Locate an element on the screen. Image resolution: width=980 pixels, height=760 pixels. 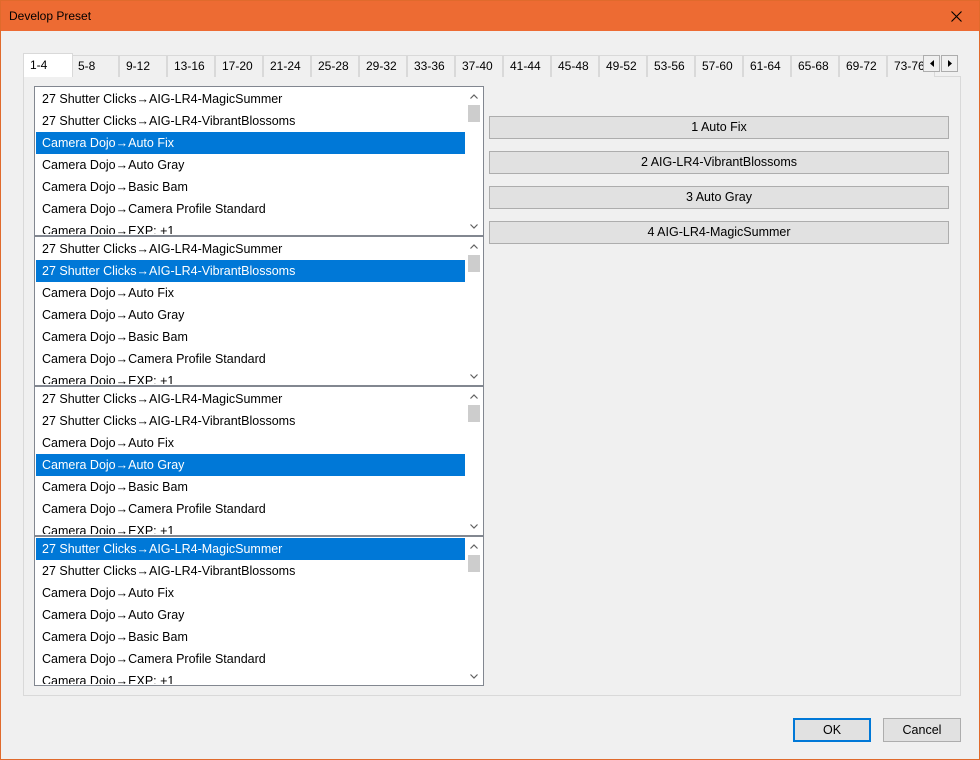
chevron-right-icon is located at coordinates (949, 63).